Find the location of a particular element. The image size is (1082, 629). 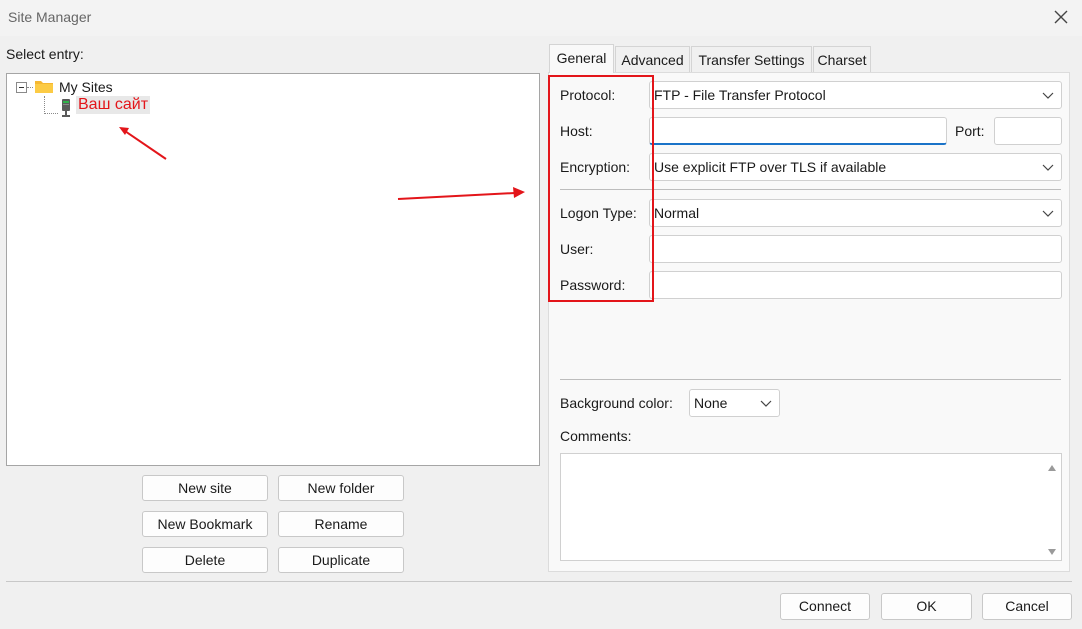

annotation-highlight-box is located at coordinates (601, 188).